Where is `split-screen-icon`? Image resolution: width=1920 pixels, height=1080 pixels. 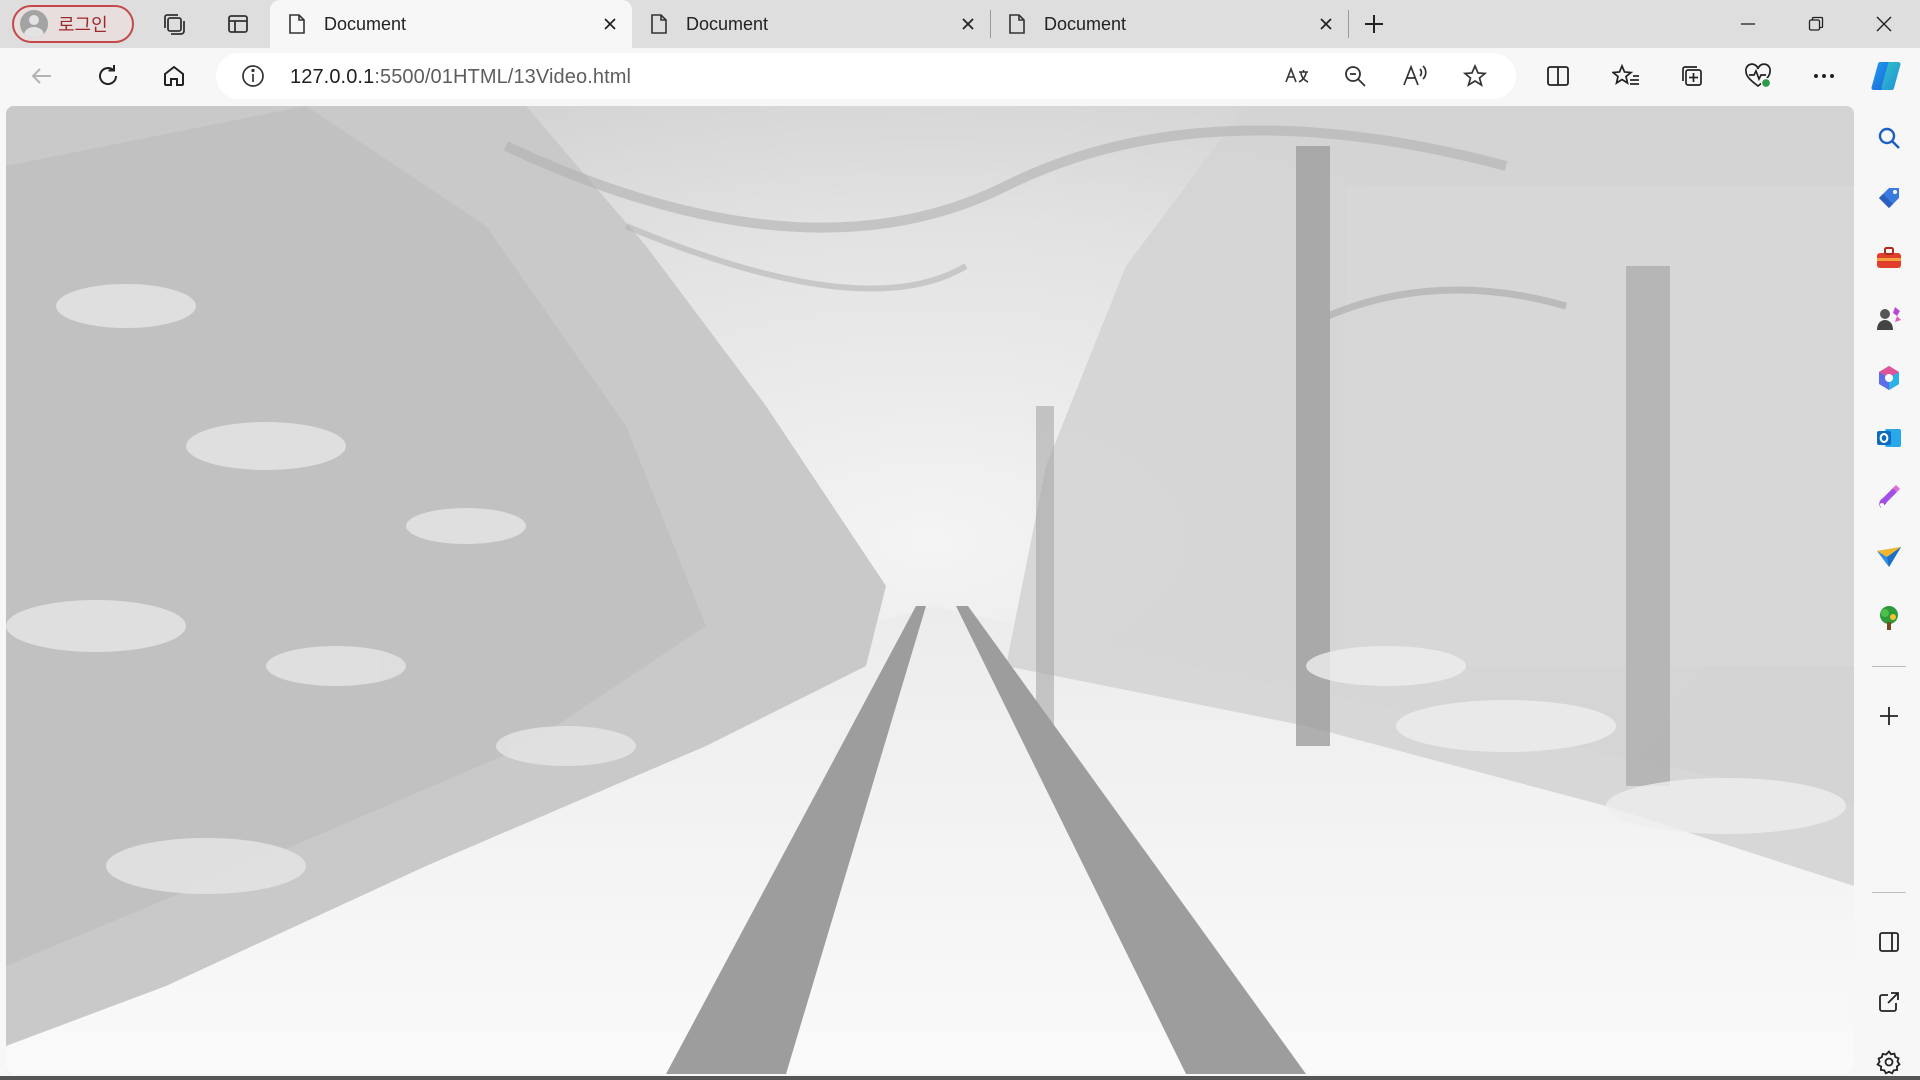 split-screen-icon is located at coordinates (1558, 76).